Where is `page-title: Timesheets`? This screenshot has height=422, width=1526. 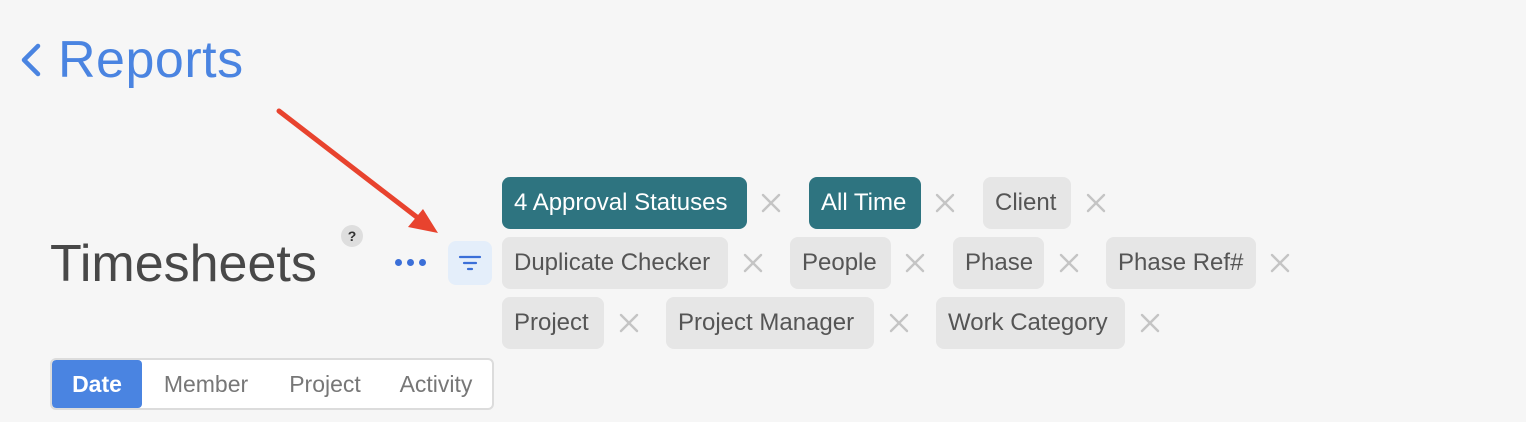 page-title: Timesheets is located at coordinates (183, 264).